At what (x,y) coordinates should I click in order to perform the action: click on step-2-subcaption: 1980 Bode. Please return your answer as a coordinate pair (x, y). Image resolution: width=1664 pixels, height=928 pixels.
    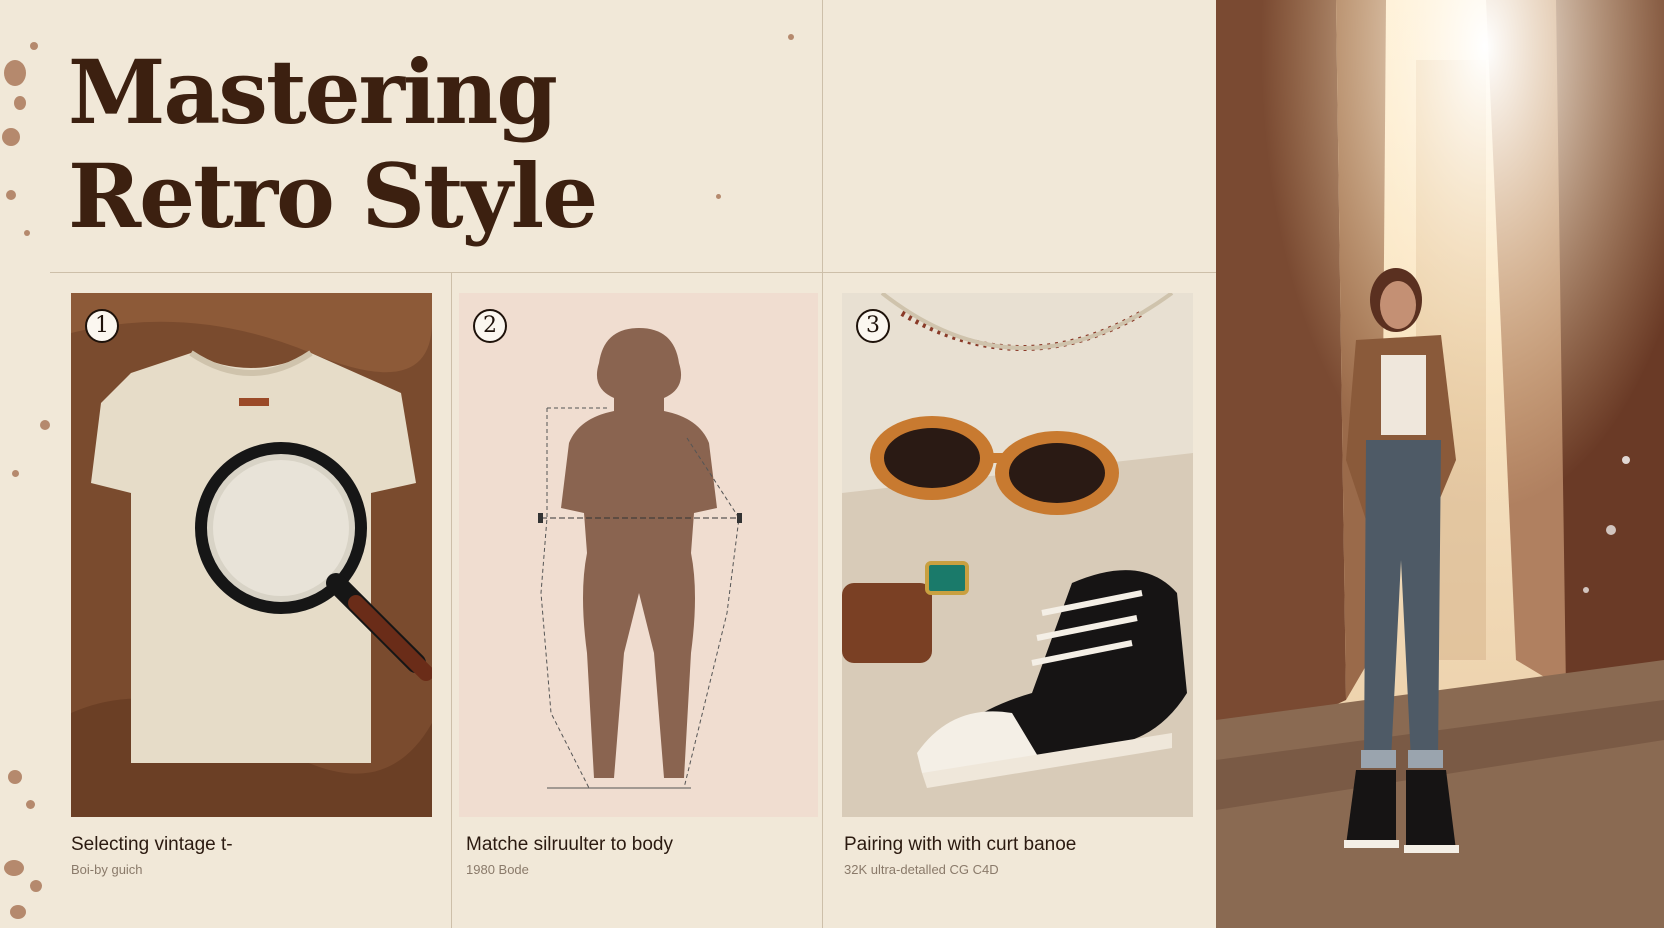
    Looking at the image, I should click on (497, 869).